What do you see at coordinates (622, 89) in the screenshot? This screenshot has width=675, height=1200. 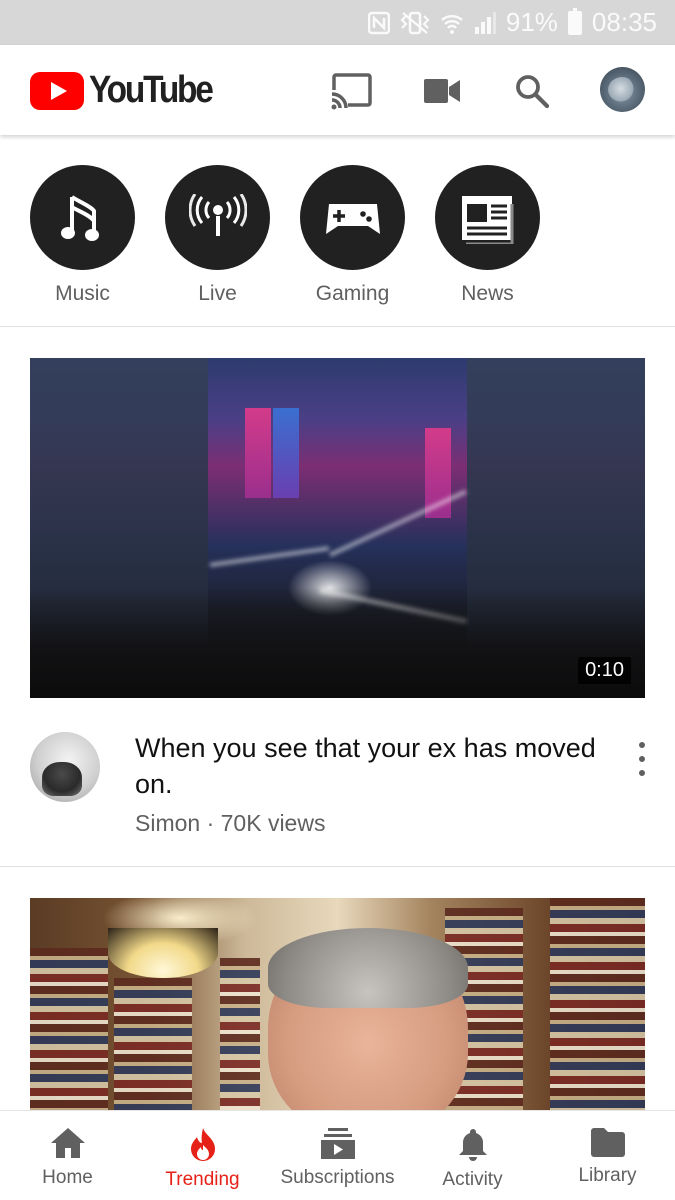 I see `account-avatar` at bounding box center [622, 89].